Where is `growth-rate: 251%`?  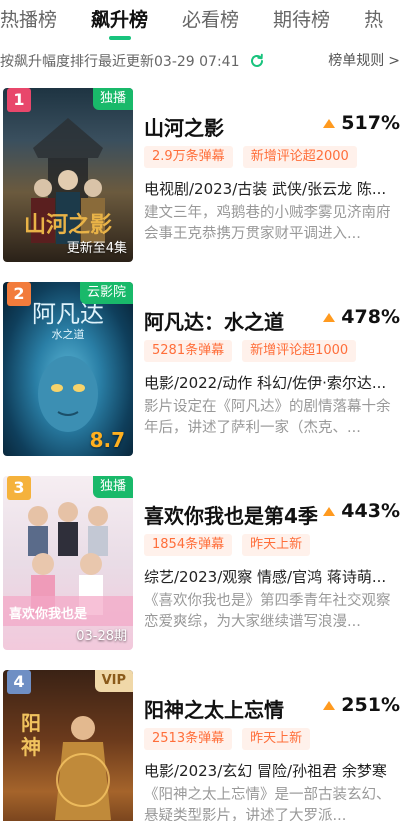 growth-rate: 251% is located at coordinates (361, 705).